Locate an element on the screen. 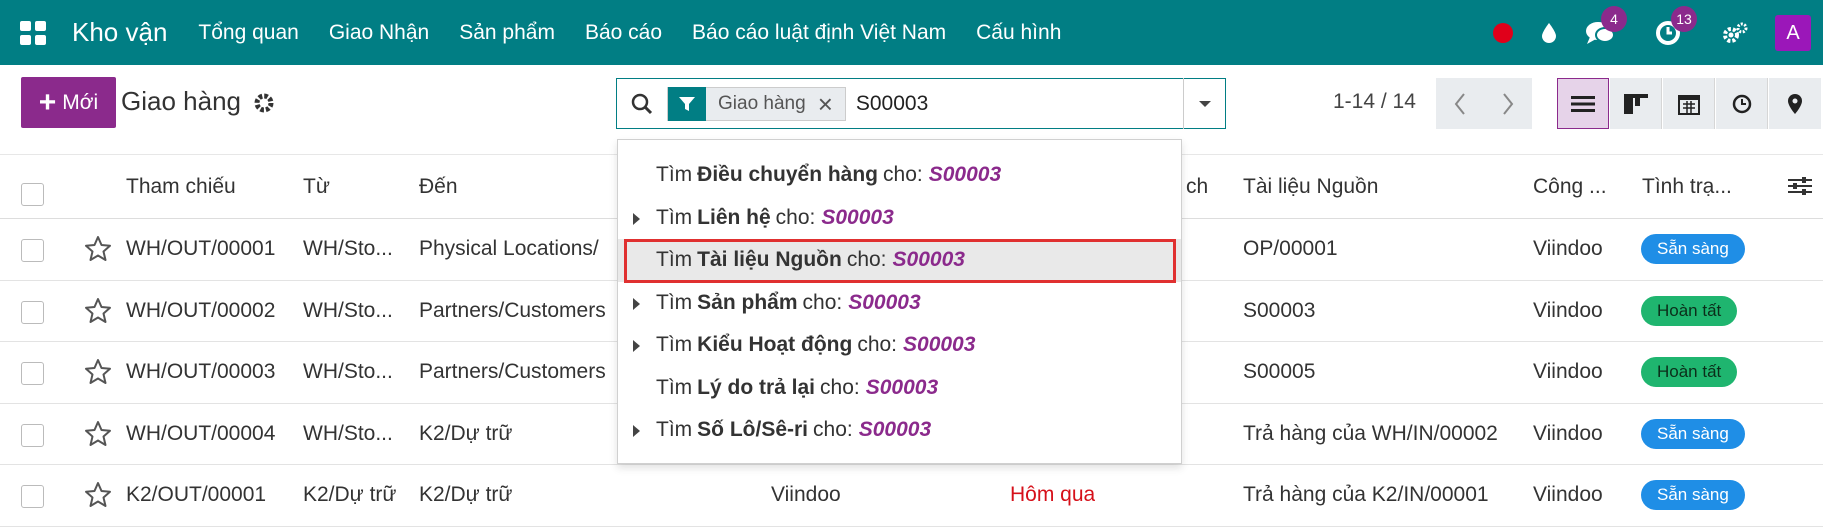 This screenshot has height=527, width=1823. header-scheduled-date: ch is located at coordinates (1197, 186).